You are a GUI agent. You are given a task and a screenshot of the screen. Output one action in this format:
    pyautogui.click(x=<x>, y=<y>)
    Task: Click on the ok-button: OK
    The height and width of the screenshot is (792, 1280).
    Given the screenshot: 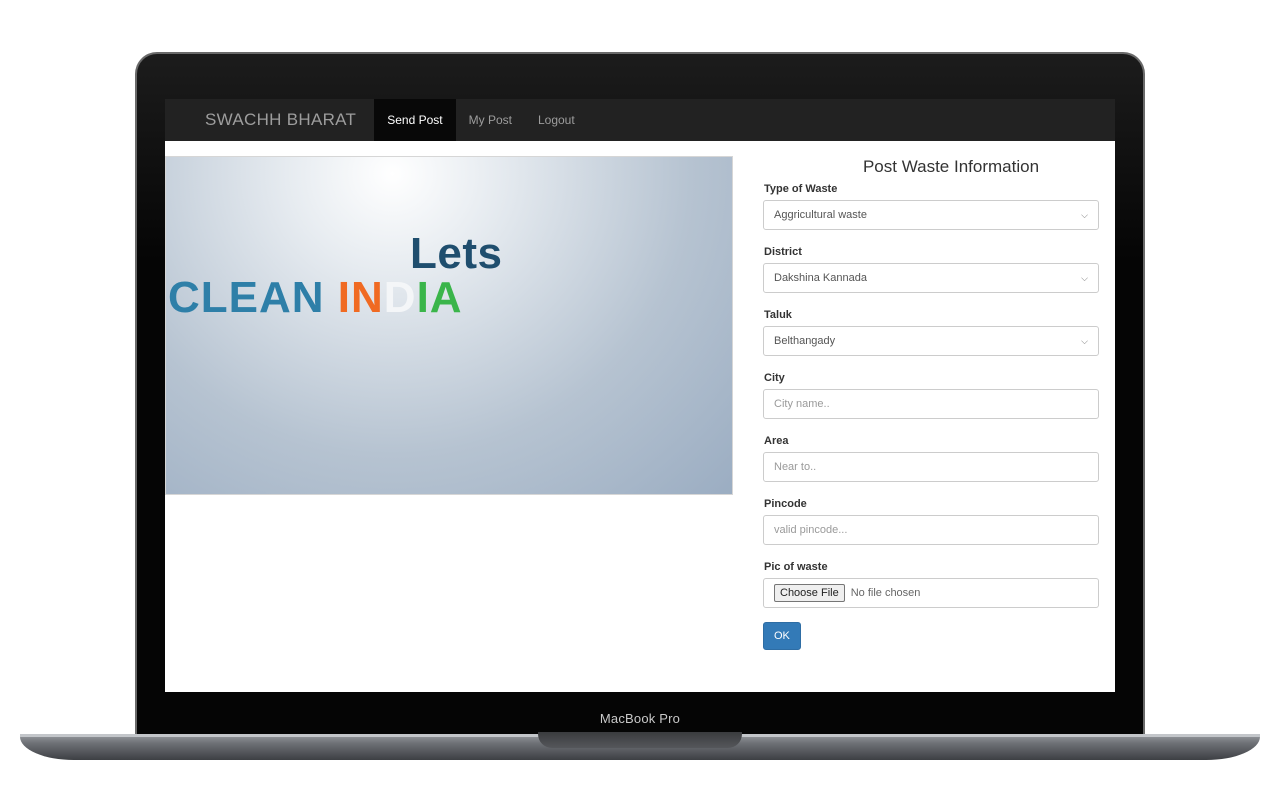 What is the action you would take?
    pyautogui.click(x=782, y=636)
    